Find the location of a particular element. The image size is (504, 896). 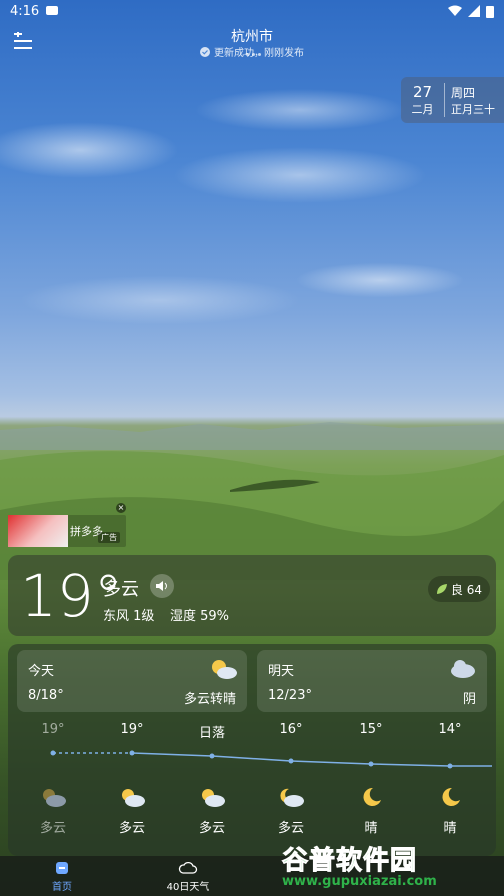

nav-home: 首页 is located at coordinates (62, 876).